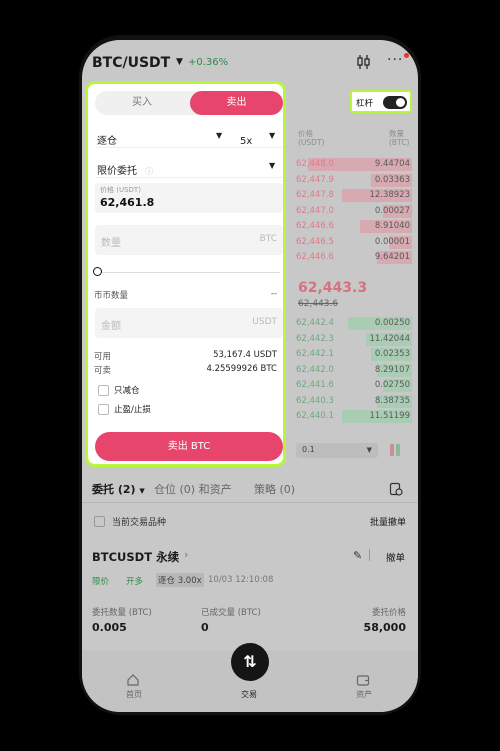 The height and width of the screenshot is (751, 500). I want to click on tpsl-checkbox, so click(103, 409).